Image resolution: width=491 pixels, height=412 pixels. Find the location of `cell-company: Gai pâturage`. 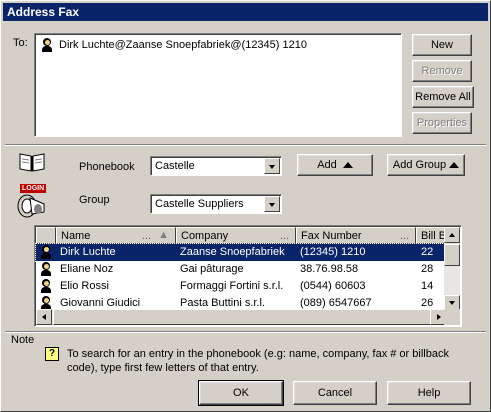

cell-company: Gai pâturage is located at coordinates (212, 269).